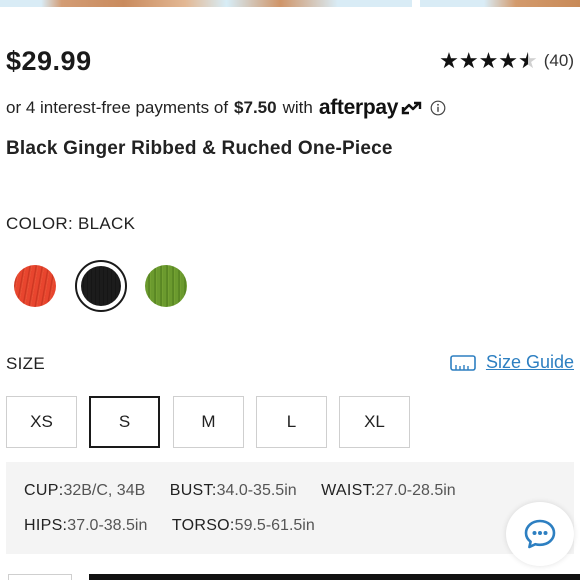 The height and width of the screenshot is (580, 580). Describe the element at coordinates (166, 286) in the screenshot. I see `color-swatch-green` at that location.